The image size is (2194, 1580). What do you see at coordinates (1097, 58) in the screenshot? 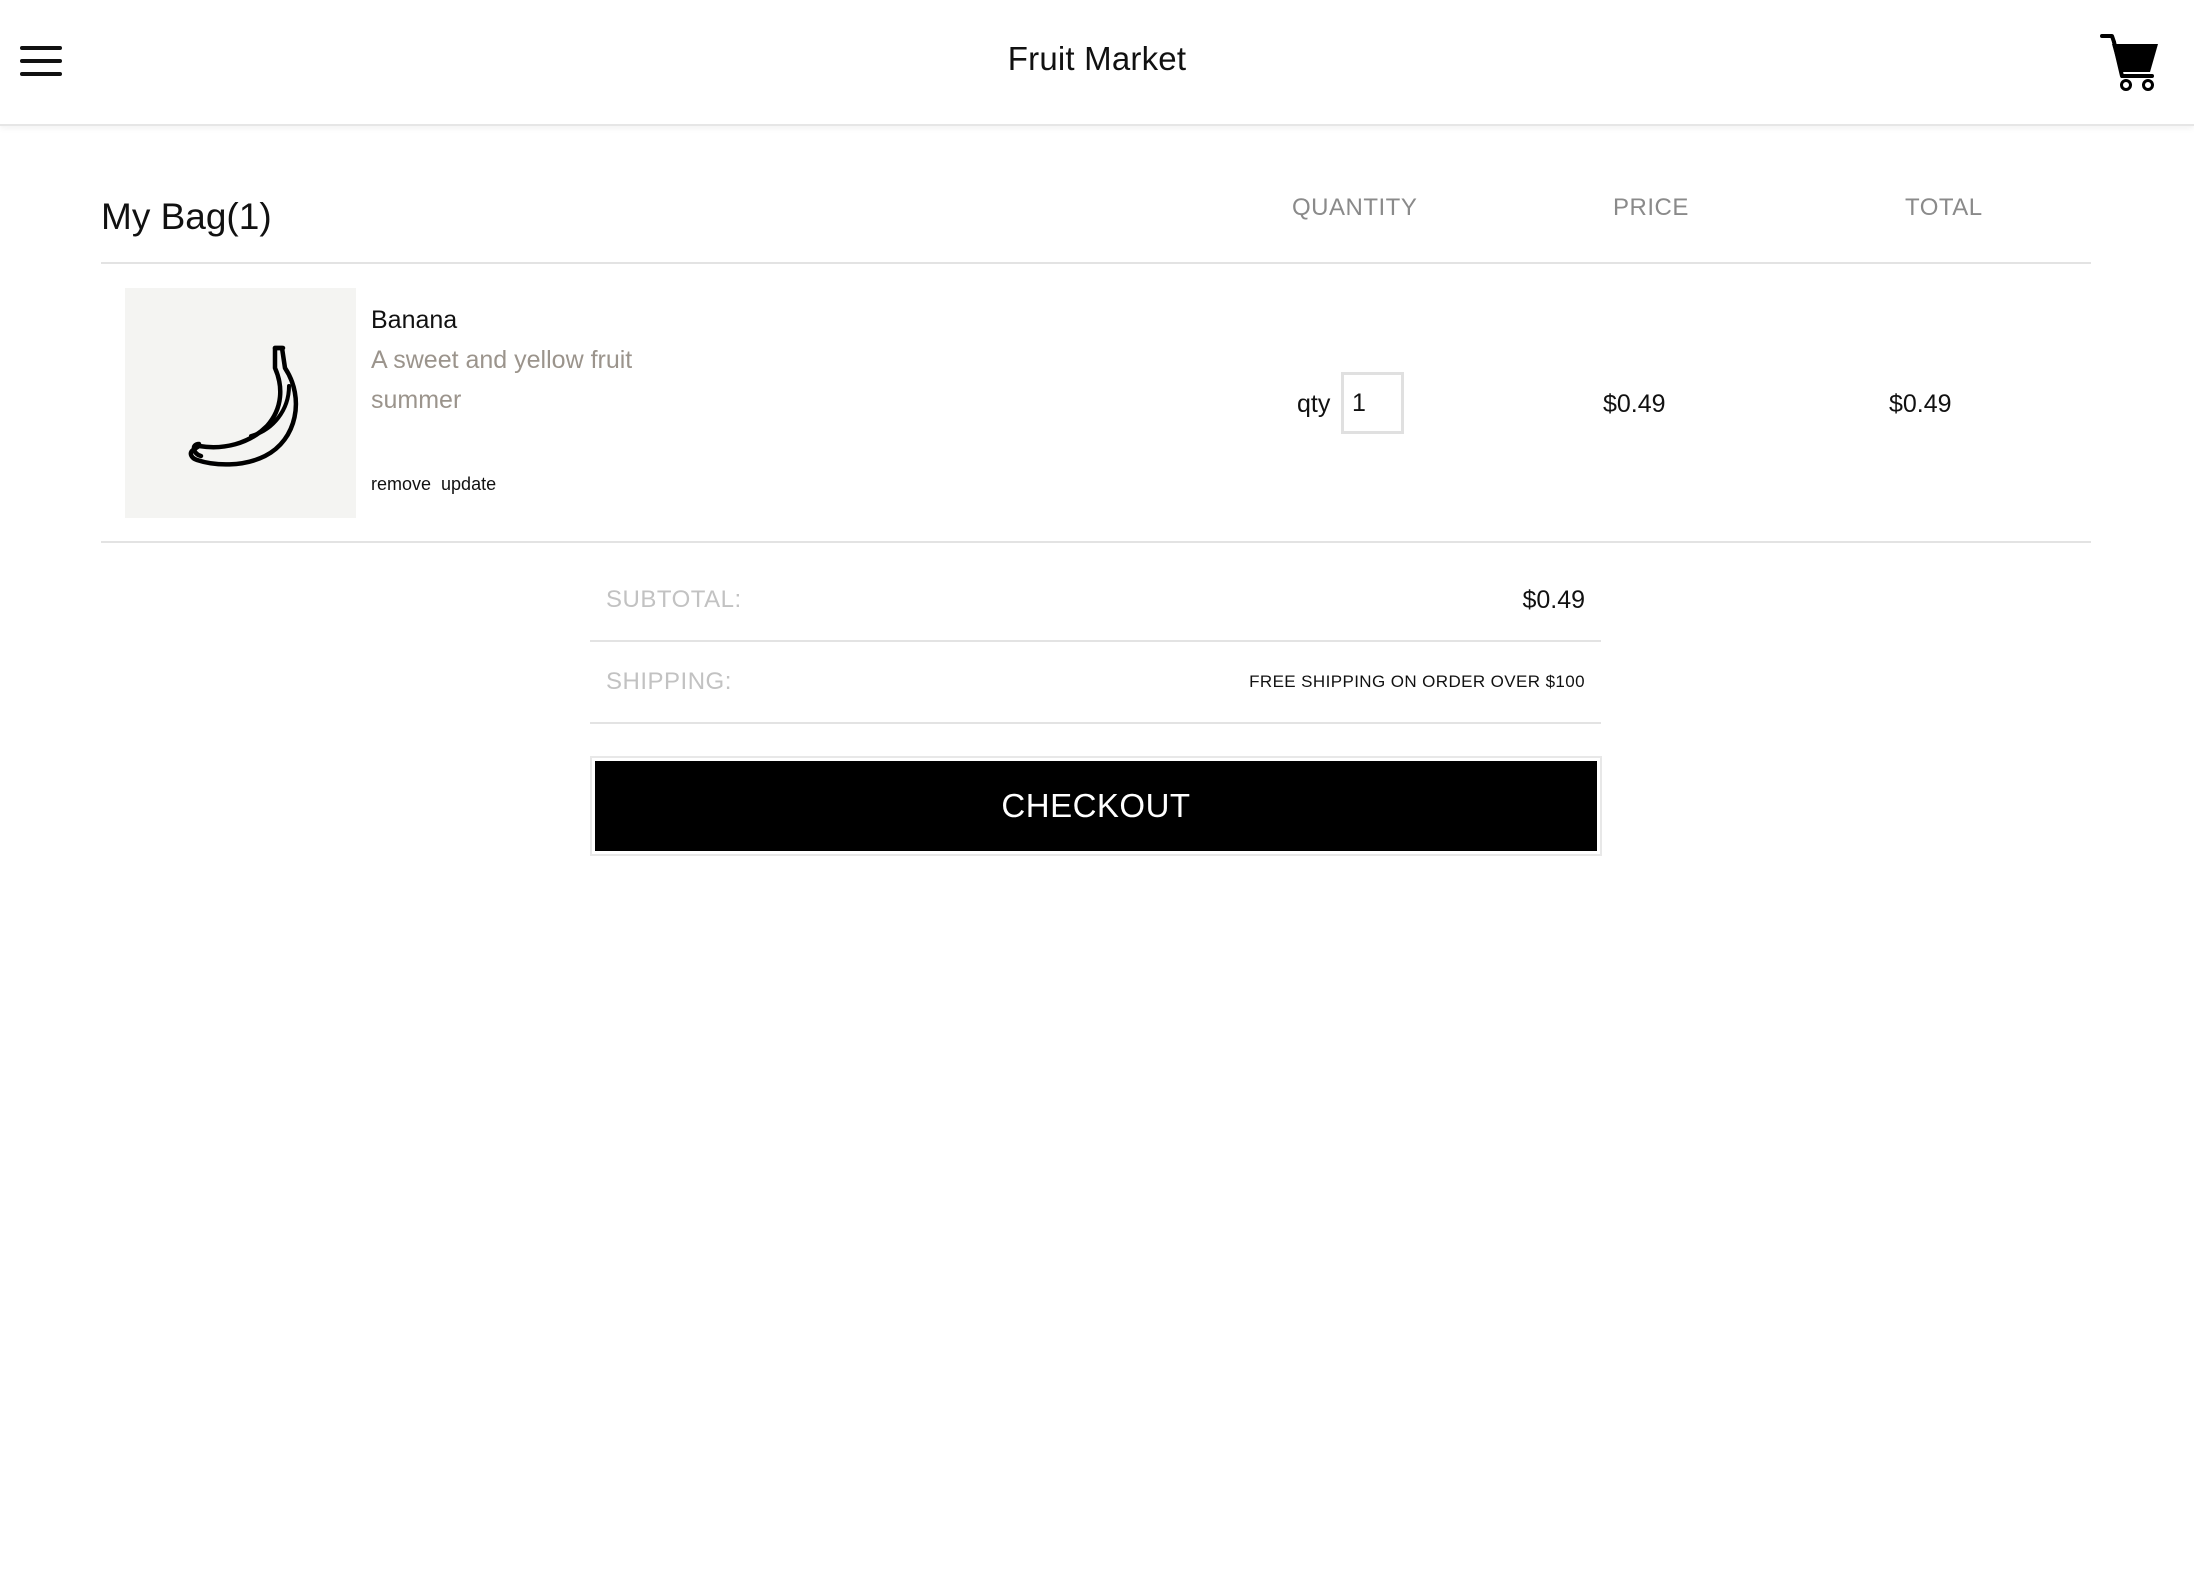
I see `app-title: Fruit Market` at bounding box center [1097, 58].